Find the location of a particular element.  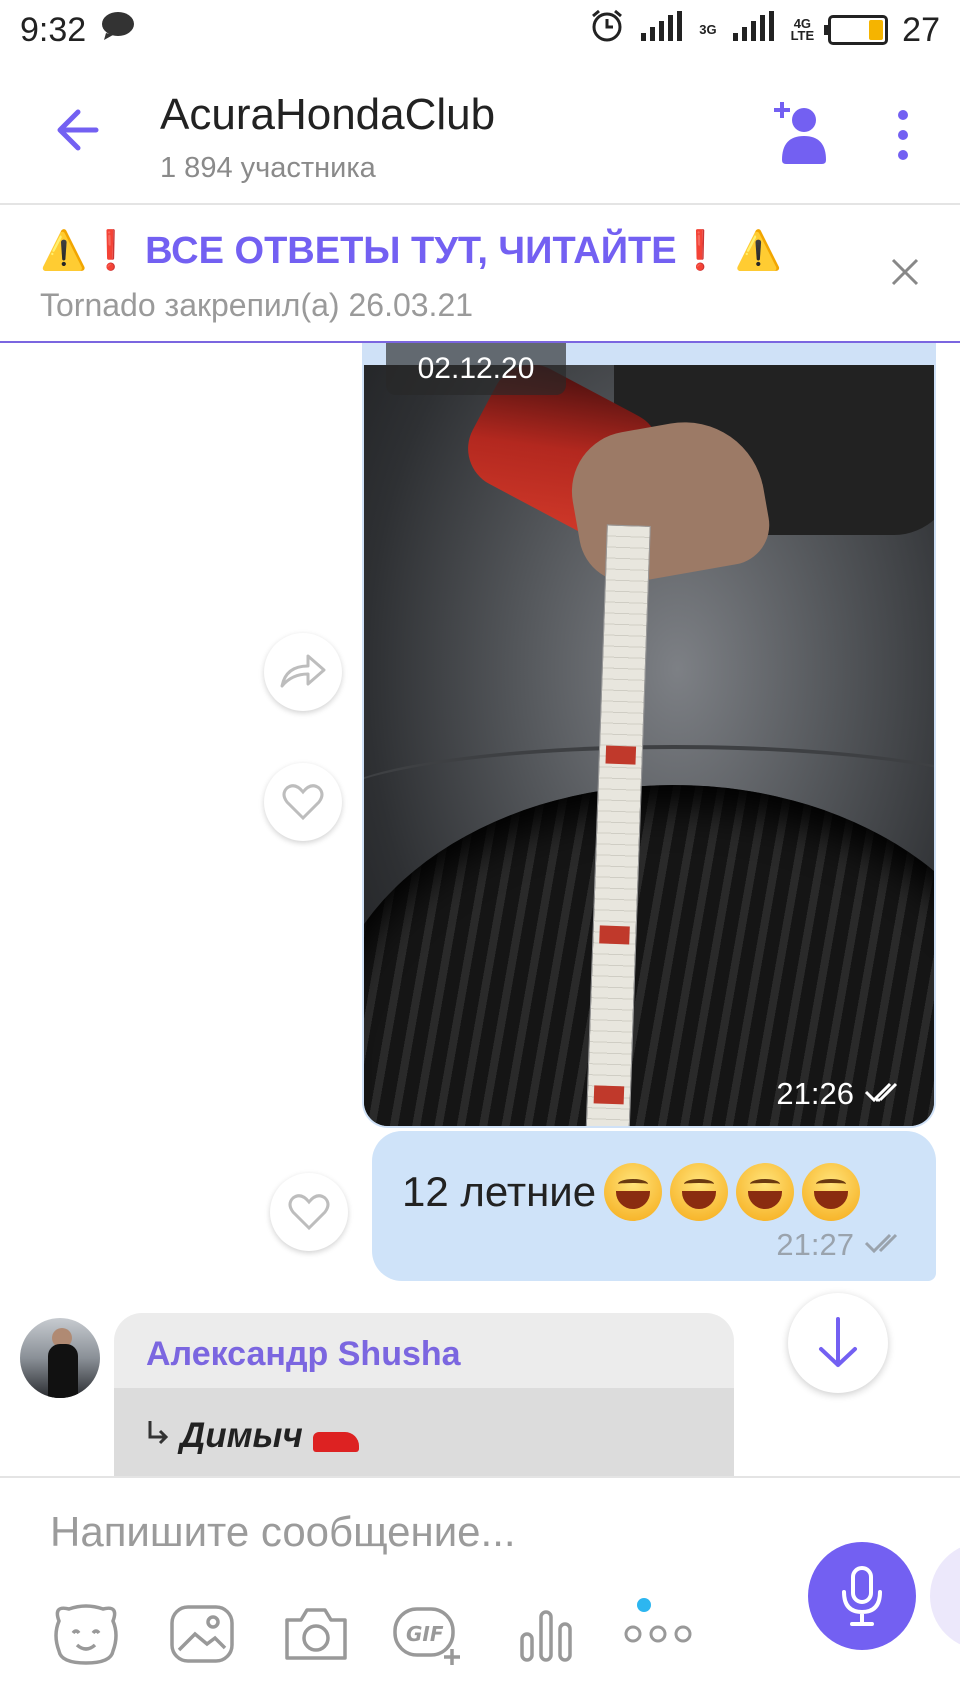

message-timestamp: 21:27 is located at coordinates (841, 1245).